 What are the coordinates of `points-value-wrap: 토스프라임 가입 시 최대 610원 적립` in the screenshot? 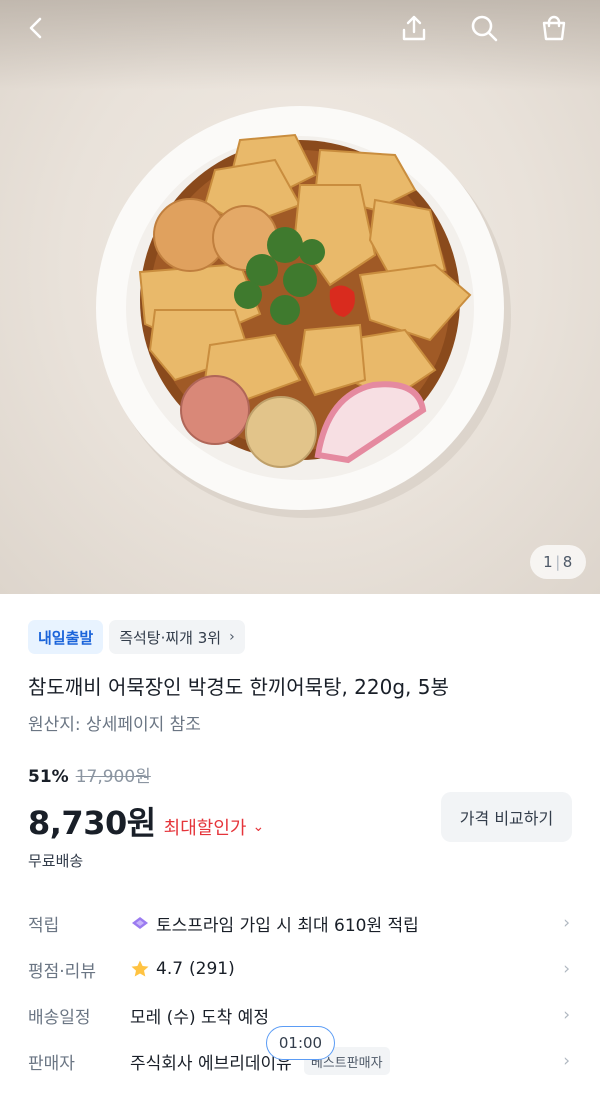 It's located at (274, 923).